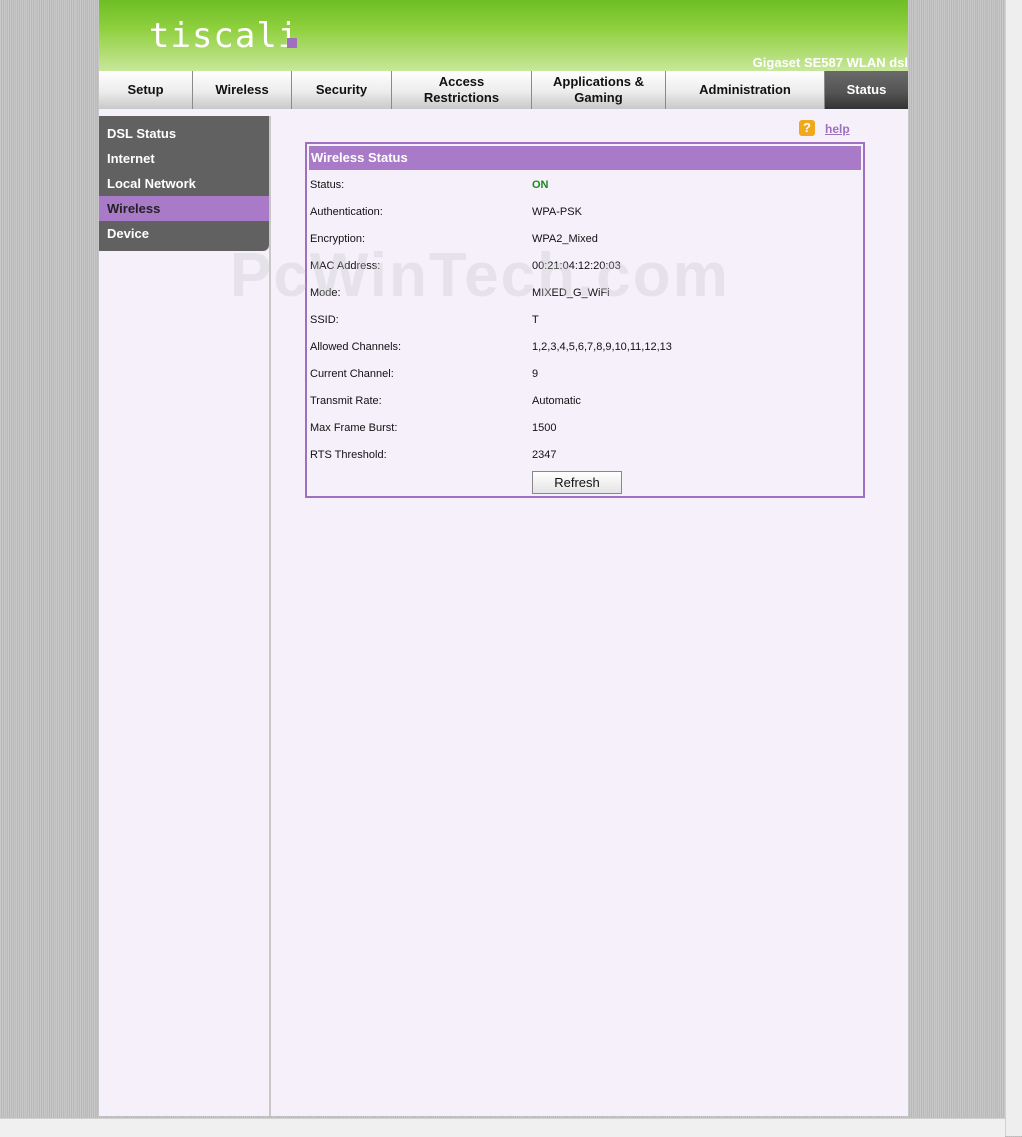  I want to click on row-value: WPA-PSK, so click(557, 212).